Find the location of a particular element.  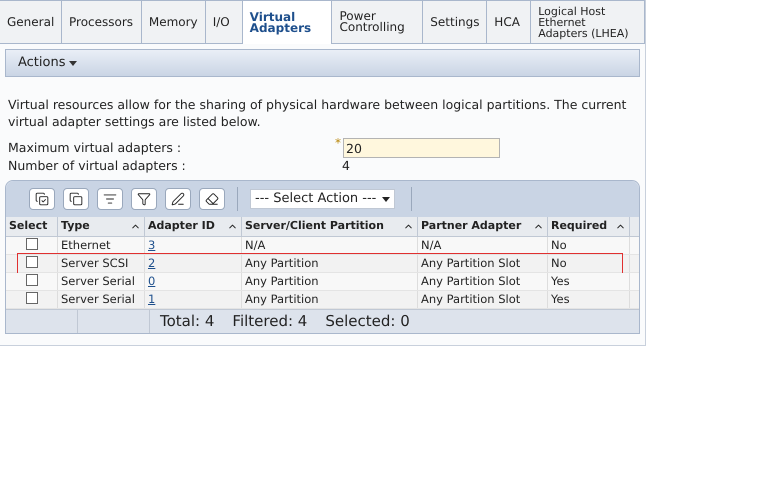

select-action-dropdown: --- Select Action --- is located at coordinates (322, 199).